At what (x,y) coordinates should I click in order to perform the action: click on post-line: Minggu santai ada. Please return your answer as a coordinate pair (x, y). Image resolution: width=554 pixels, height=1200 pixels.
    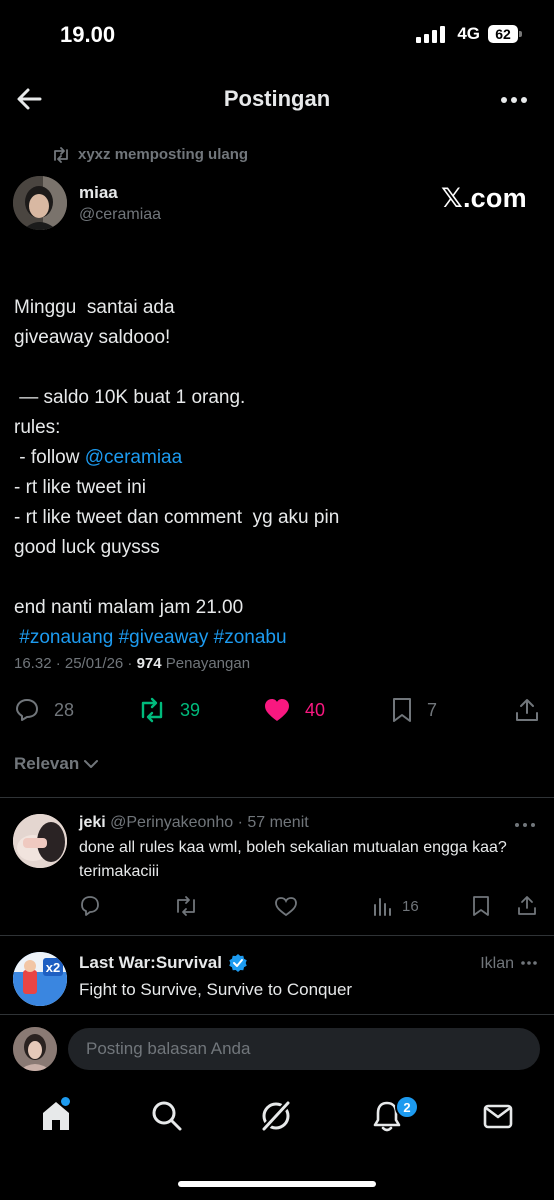
    Looking at the image, I should click on (94, 307).